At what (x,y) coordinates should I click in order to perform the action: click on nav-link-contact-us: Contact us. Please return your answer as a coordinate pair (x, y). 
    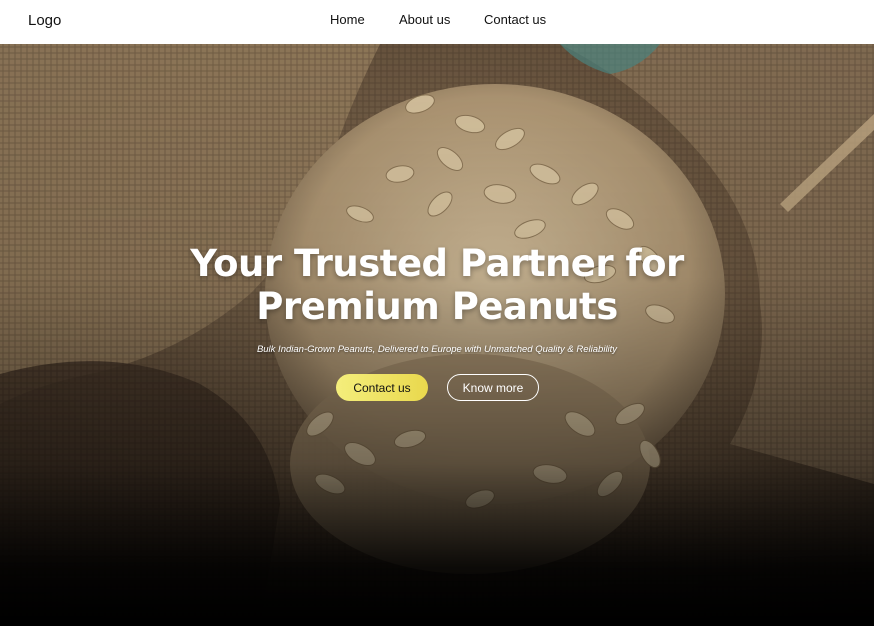
    Looking at the image, I should click on (515, 19).